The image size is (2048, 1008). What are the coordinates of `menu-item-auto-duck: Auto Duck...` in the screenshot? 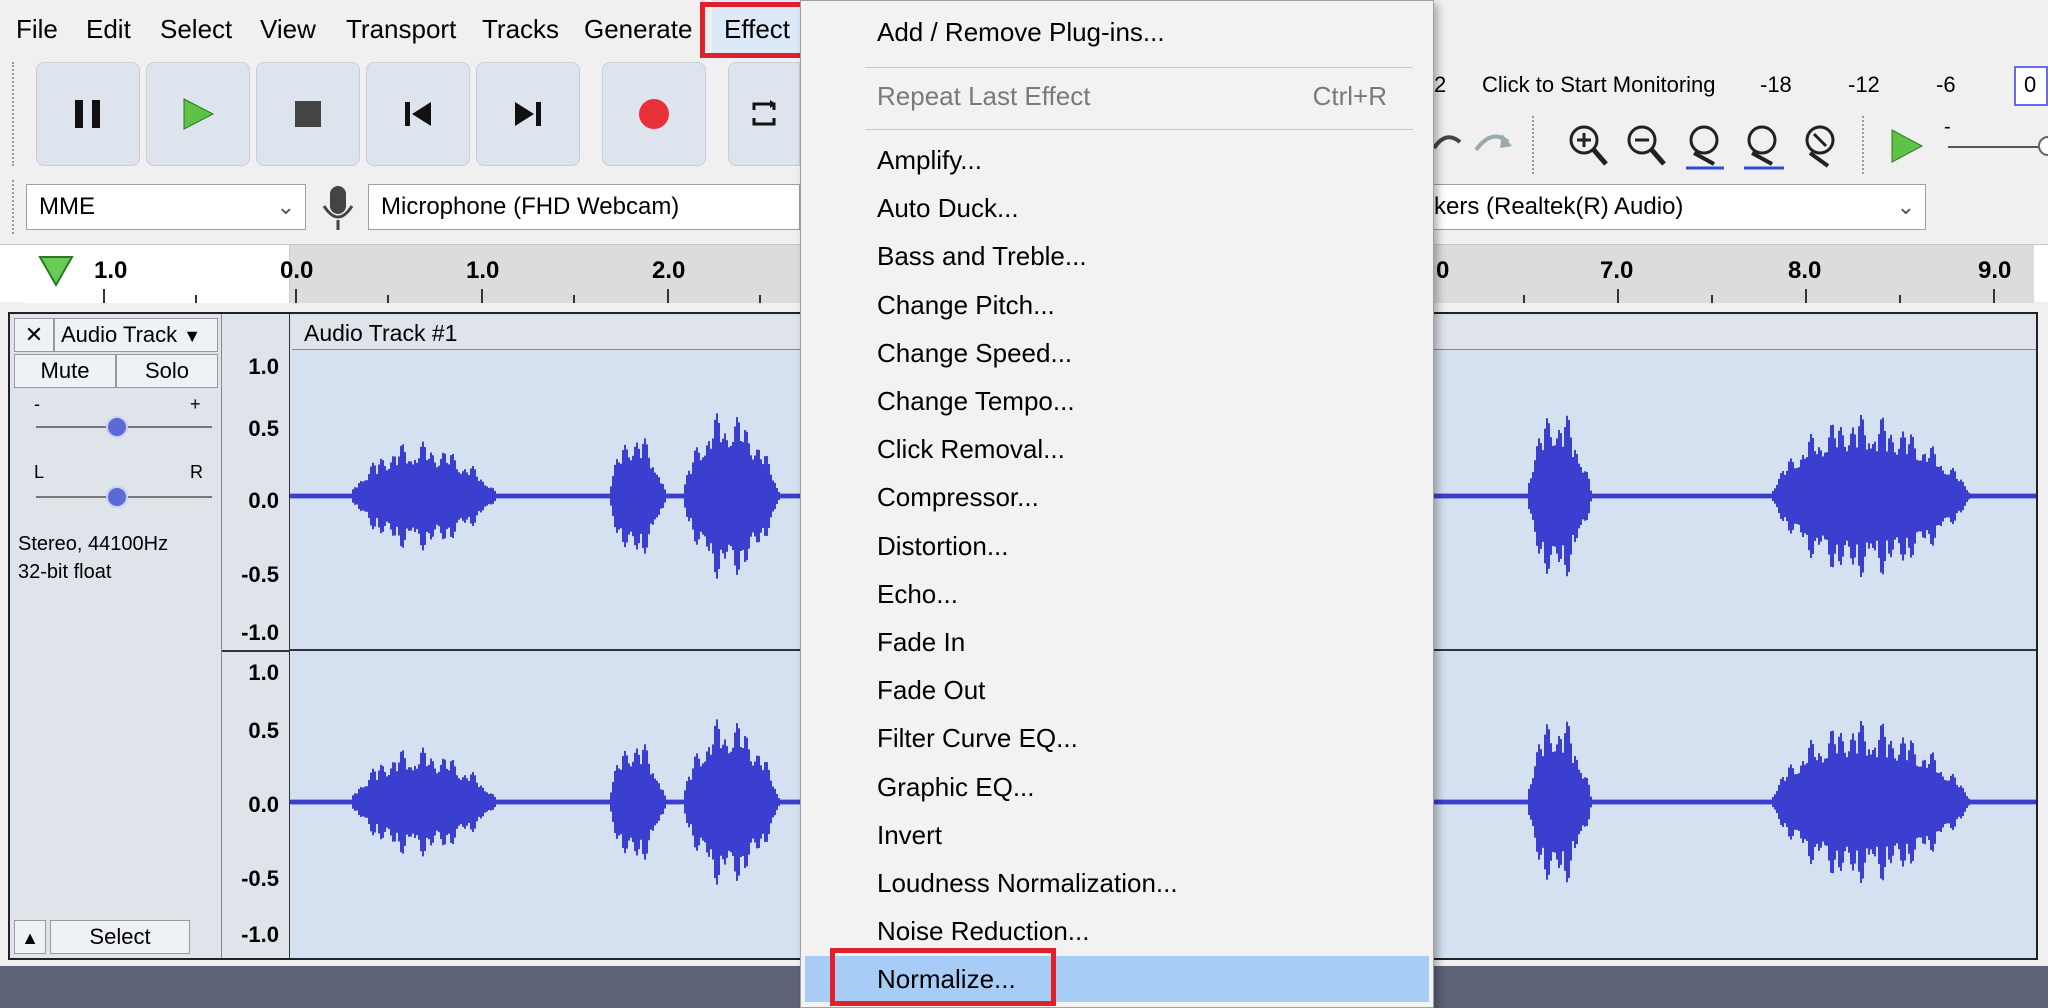 It's located at (1117, 208).